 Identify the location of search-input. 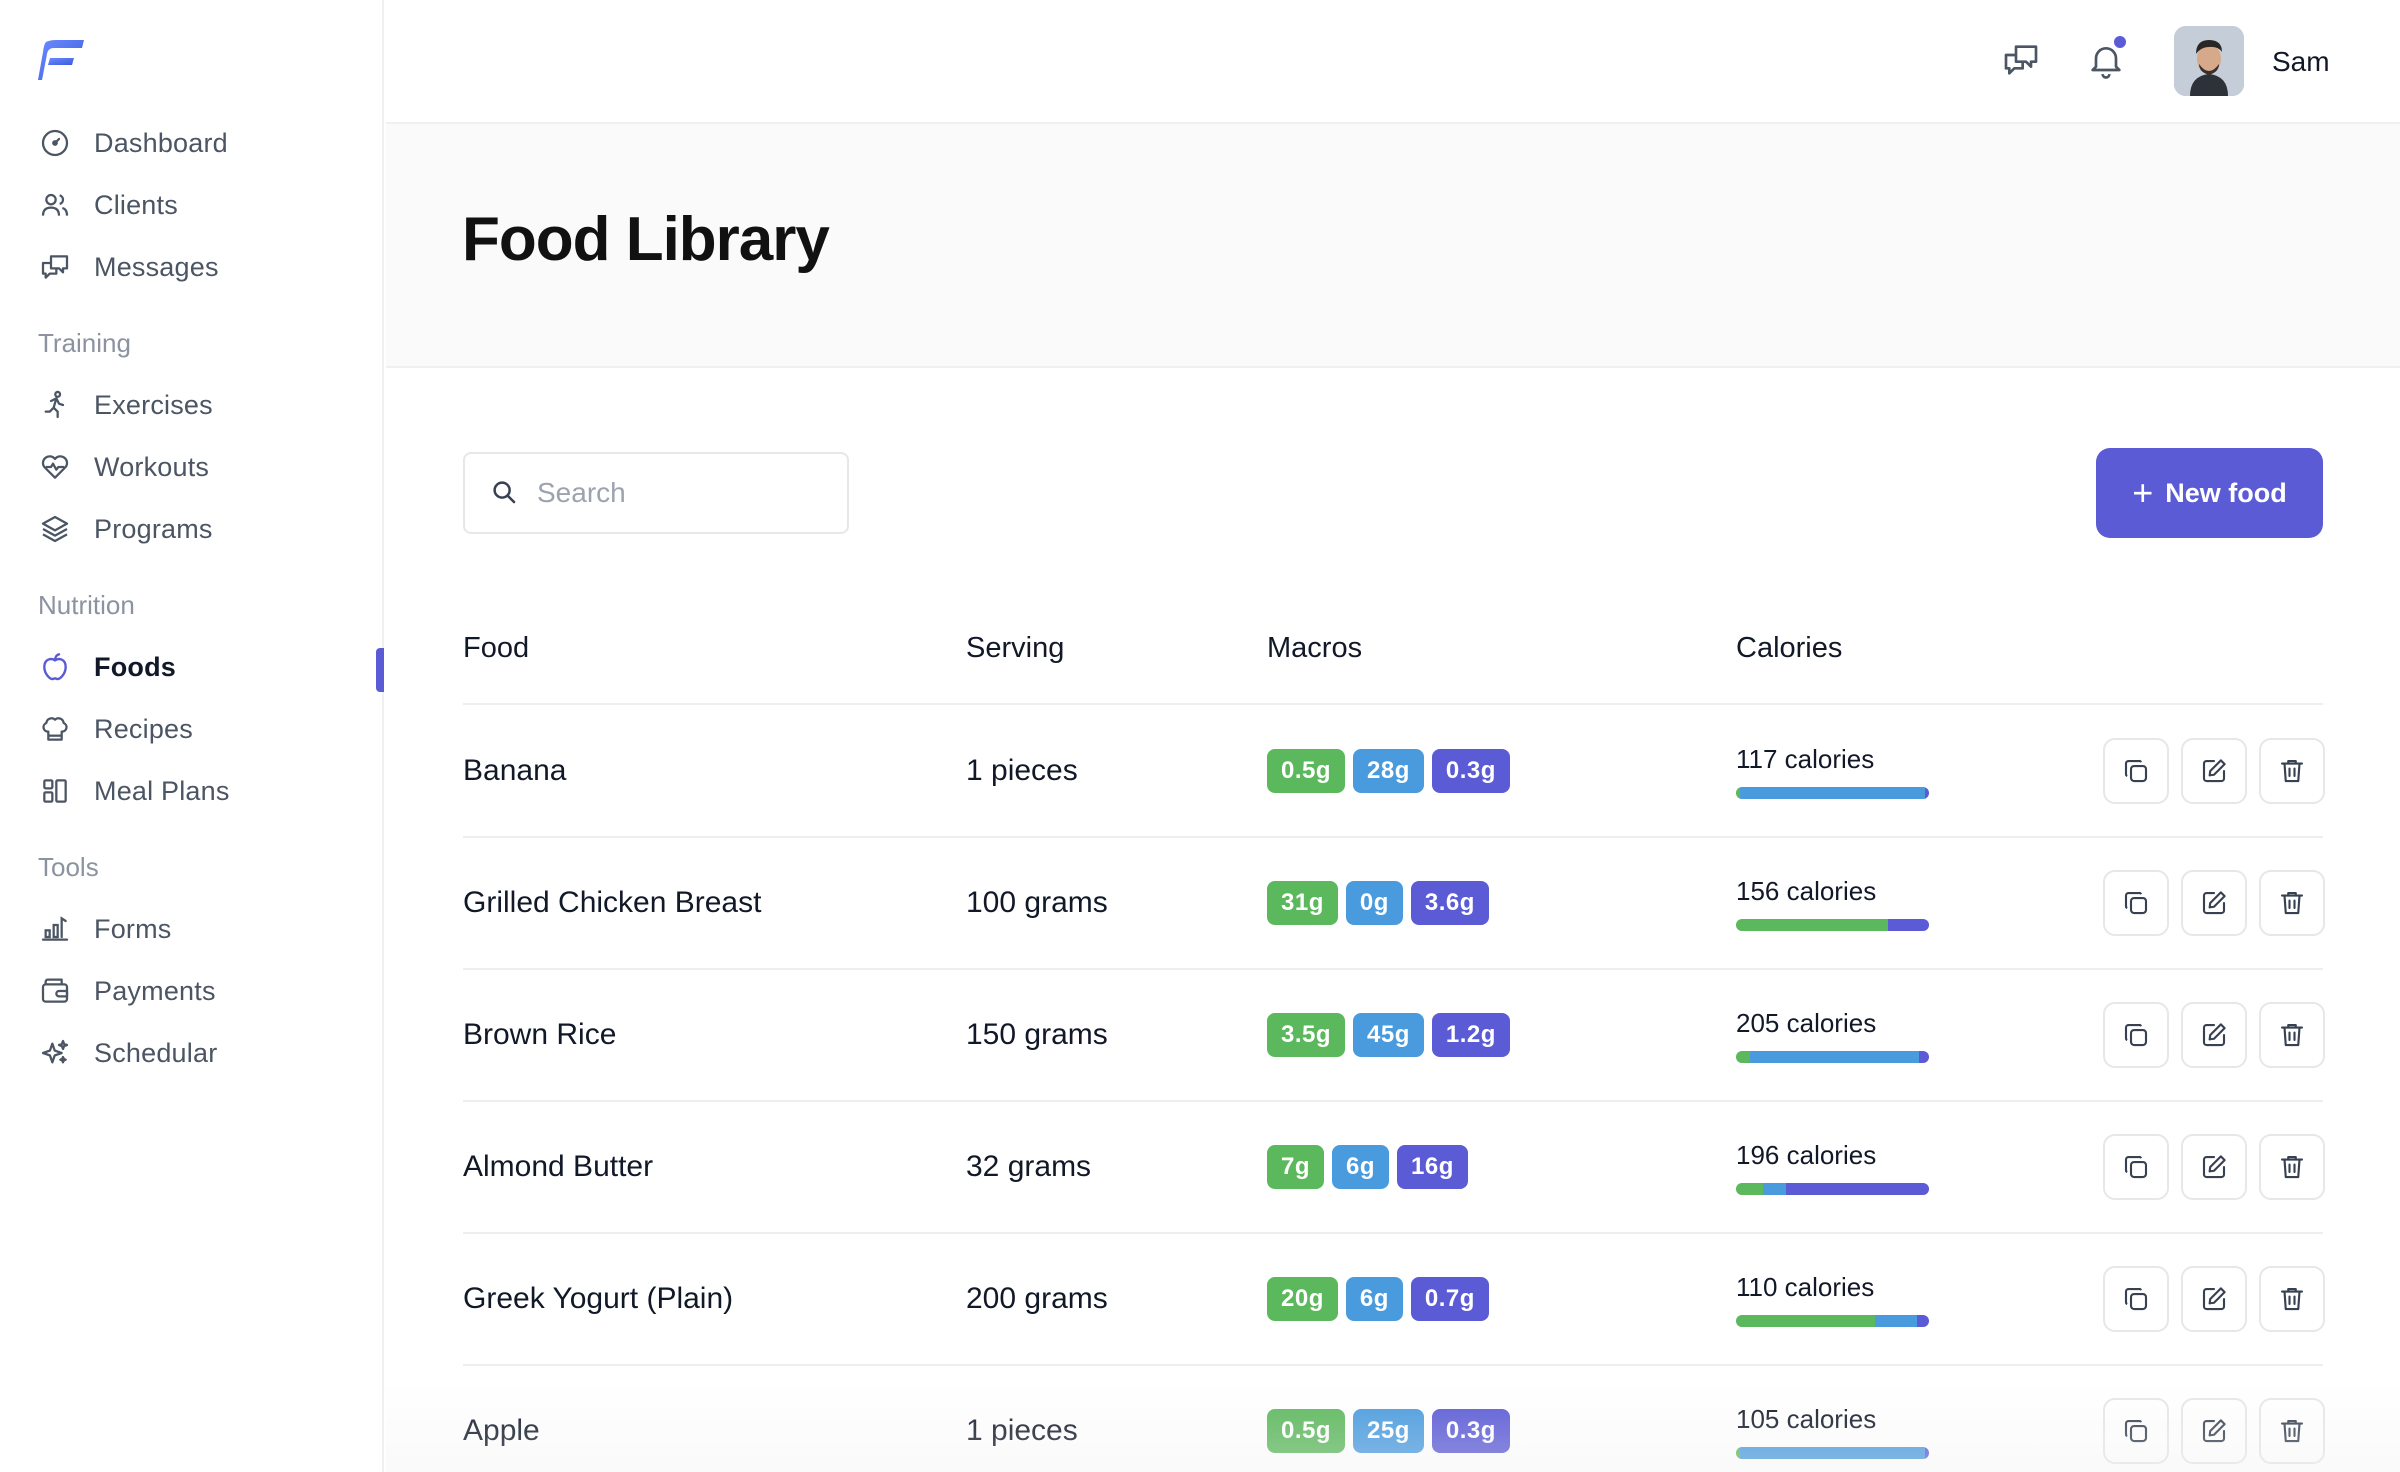
(687, 493).